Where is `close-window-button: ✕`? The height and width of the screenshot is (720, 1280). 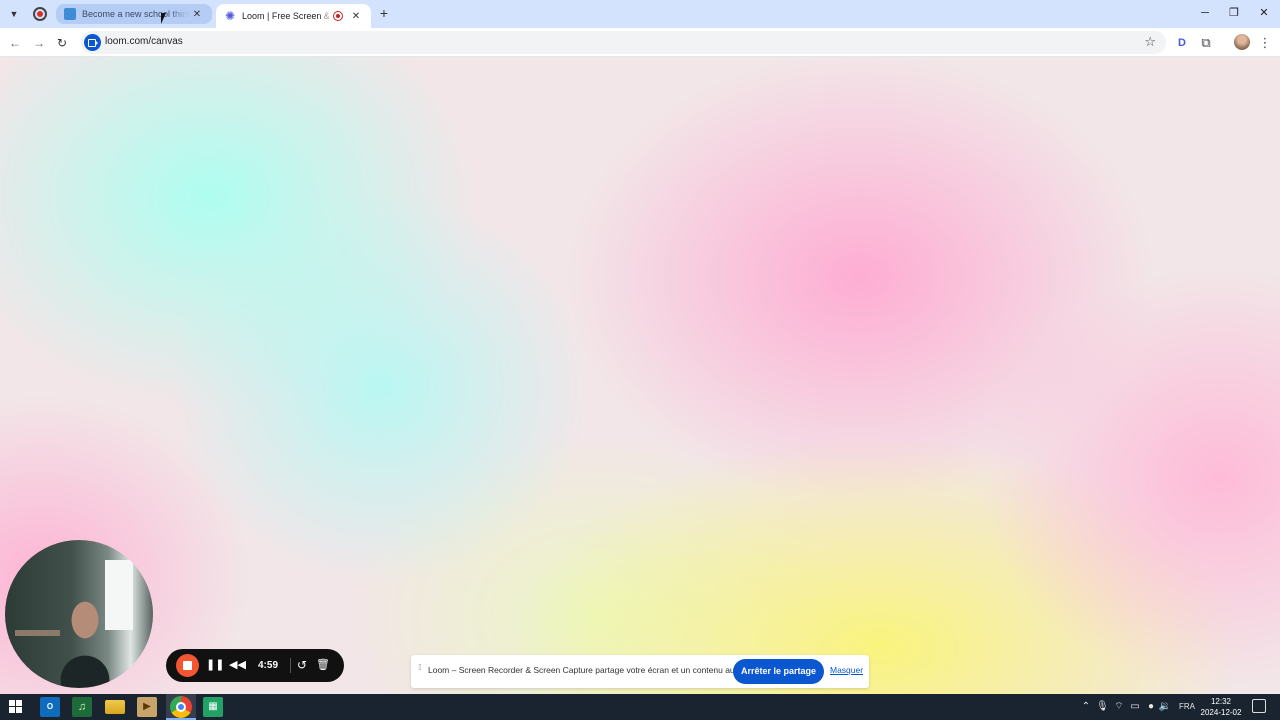 close-window-button: ✕ is located at coordinates (1264, 13).